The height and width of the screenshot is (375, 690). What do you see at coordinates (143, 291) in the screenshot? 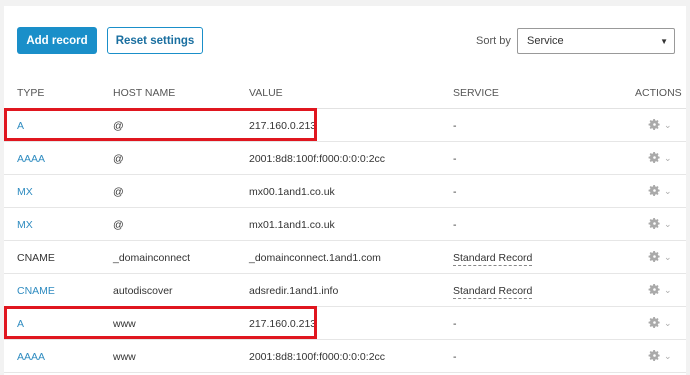
I see `record-host-name: autodiscover` at bounding box center [143, 291].